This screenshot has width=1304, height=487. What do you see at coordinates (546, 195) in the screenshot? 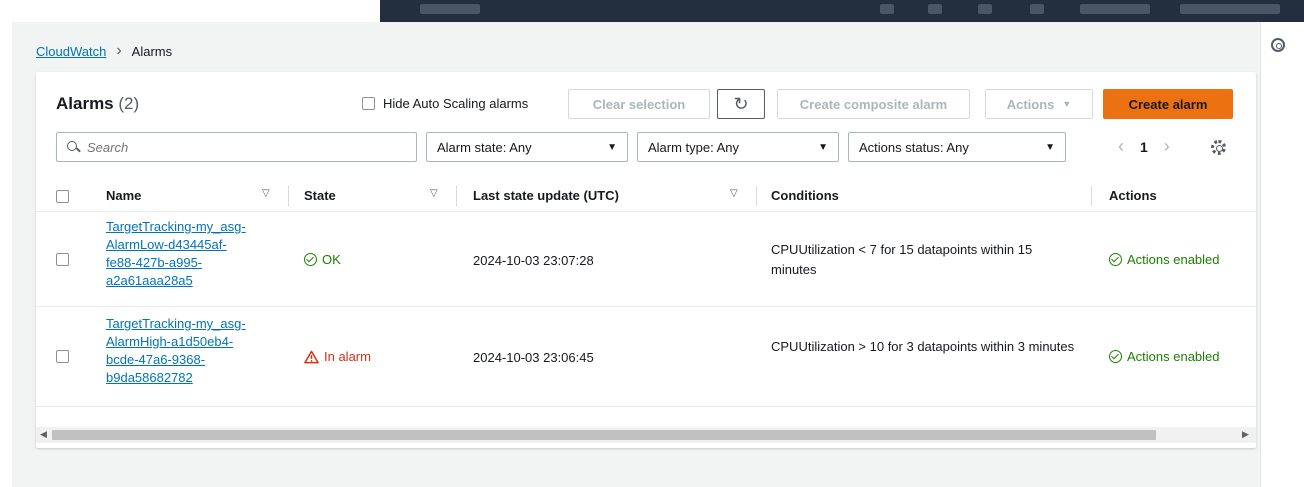
I see `column-header-last-update: Last state update (UTC)` at bounding box center [546, 195].